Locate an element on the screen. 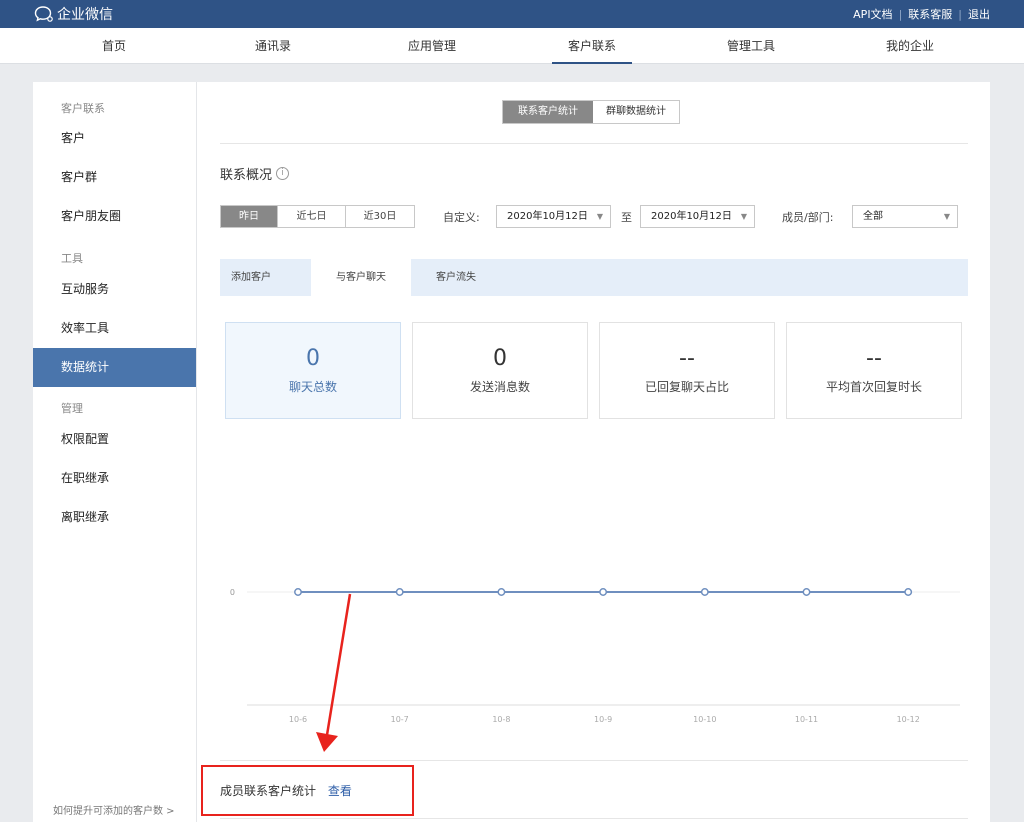  stat-label: 聊天总数 is located at coordinates (312, 387).